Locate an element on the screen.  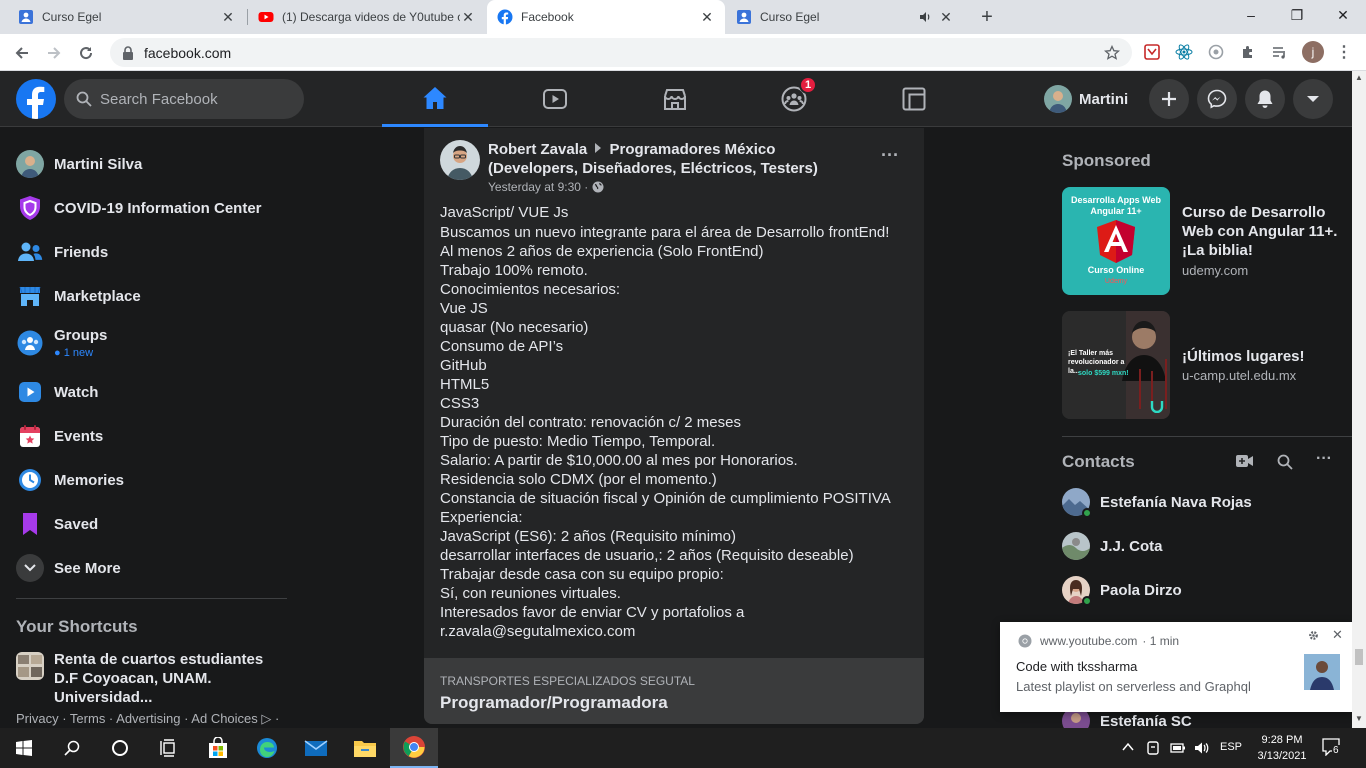
create-button is located at coordinates (1169, 99).